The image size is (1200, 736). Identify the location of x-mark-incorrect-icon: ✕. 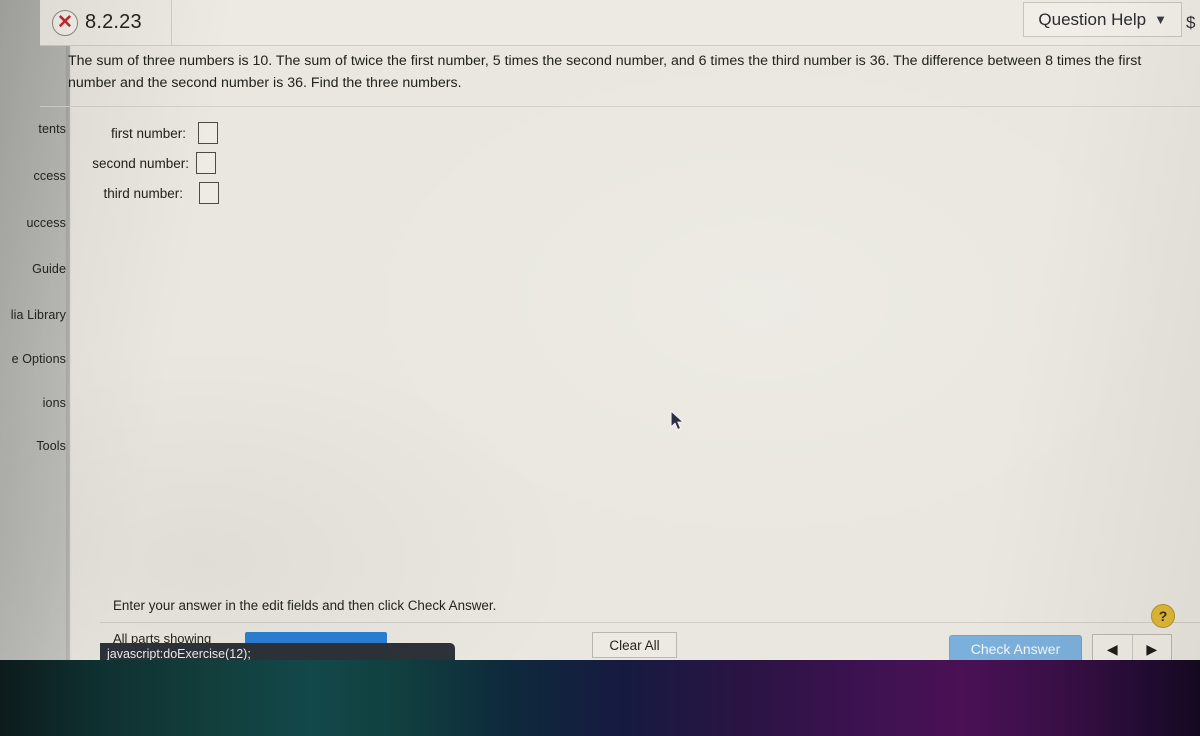
(65, 22).